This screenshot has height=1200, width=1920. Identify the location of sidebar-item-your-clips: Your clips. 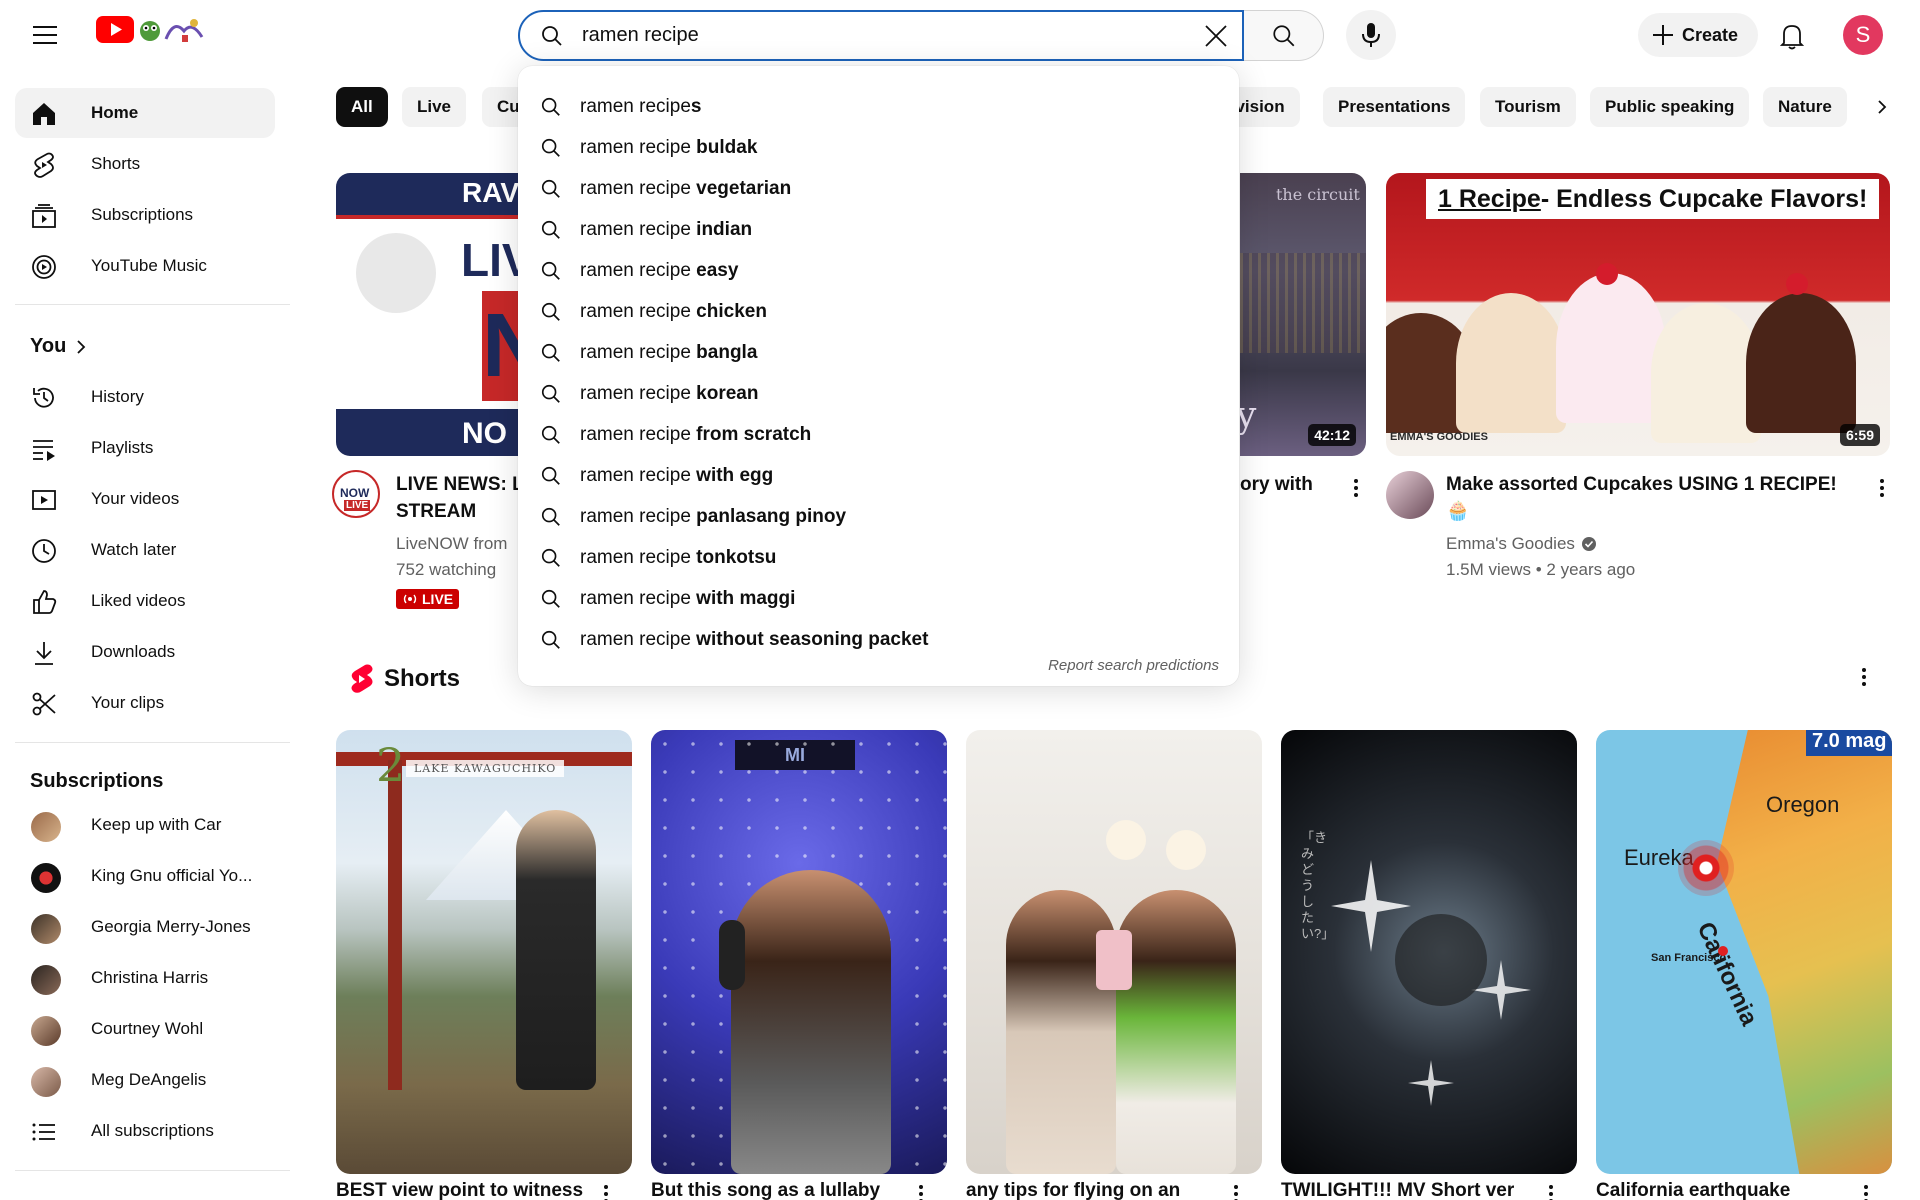
(145, 703).